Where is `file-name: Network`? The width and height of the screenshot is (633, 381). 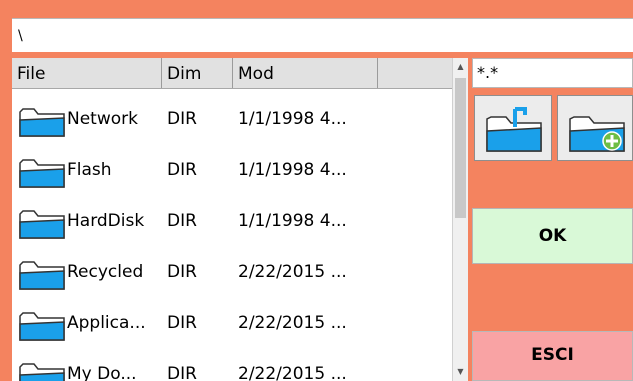 file-name: Network is located at coordinates (102, 119).